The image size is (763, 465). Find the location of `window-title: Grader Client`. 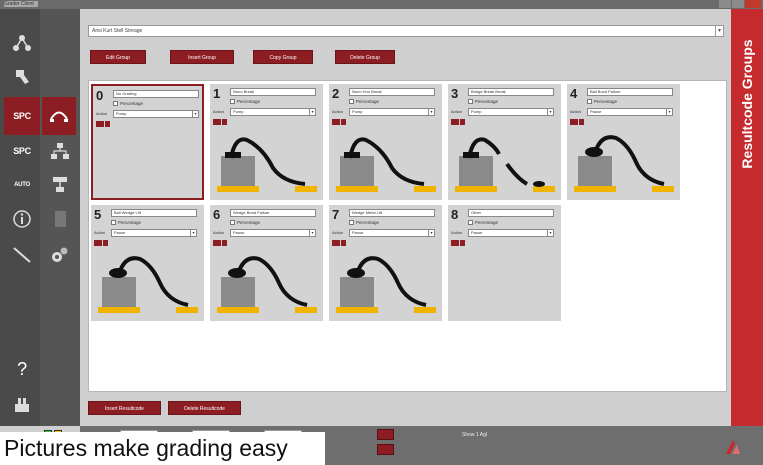

window-title: Grader Client is located at coordinates (21, 4).